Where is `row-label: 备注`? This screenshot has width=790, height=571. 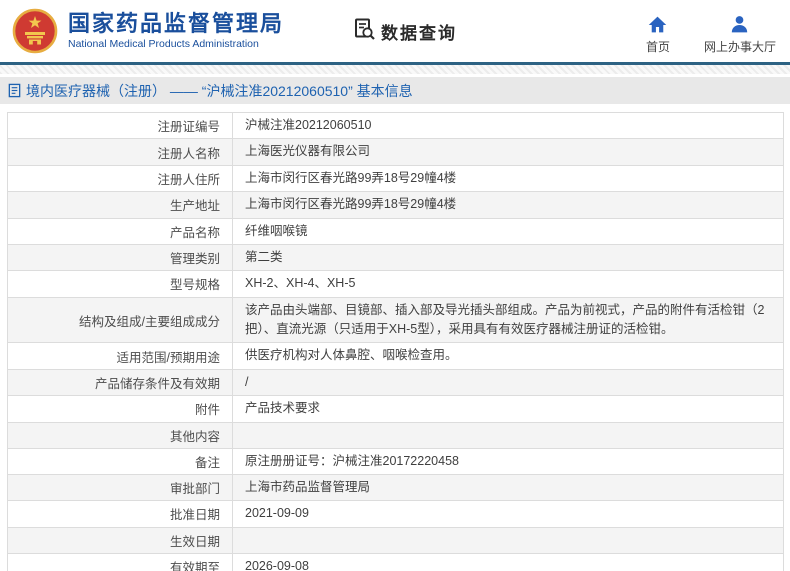 row-label: 备注 is located at coordinates (120, 461).